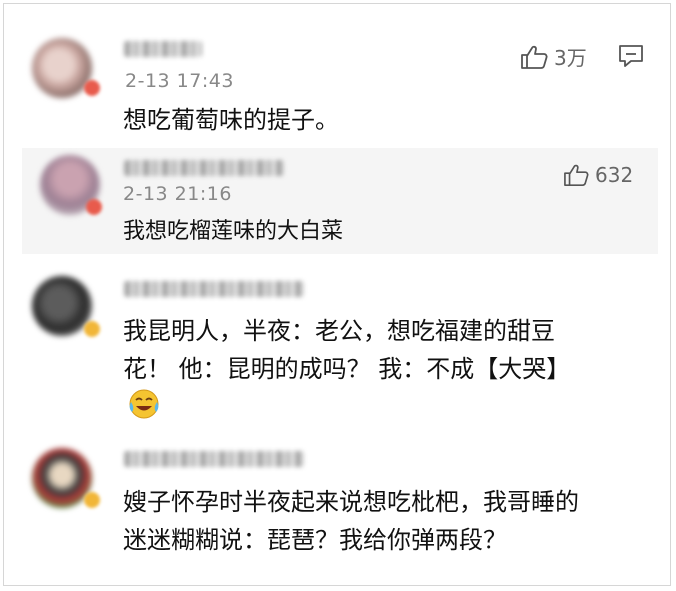 This screenshot has width=676, height=591. What do you see at coordinates (570, 58) in the screenshot?
I see `like-count: 3万` at bounding box center [570, 58].